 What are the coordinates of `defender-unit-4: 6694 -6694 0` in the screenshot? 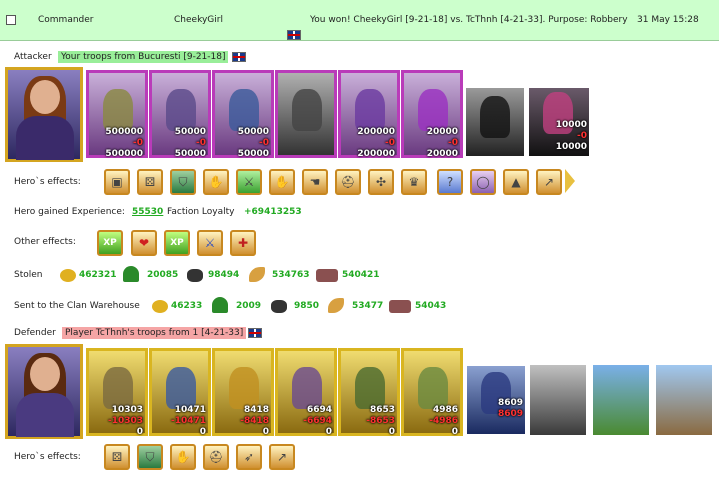 It's located at (306, 392).